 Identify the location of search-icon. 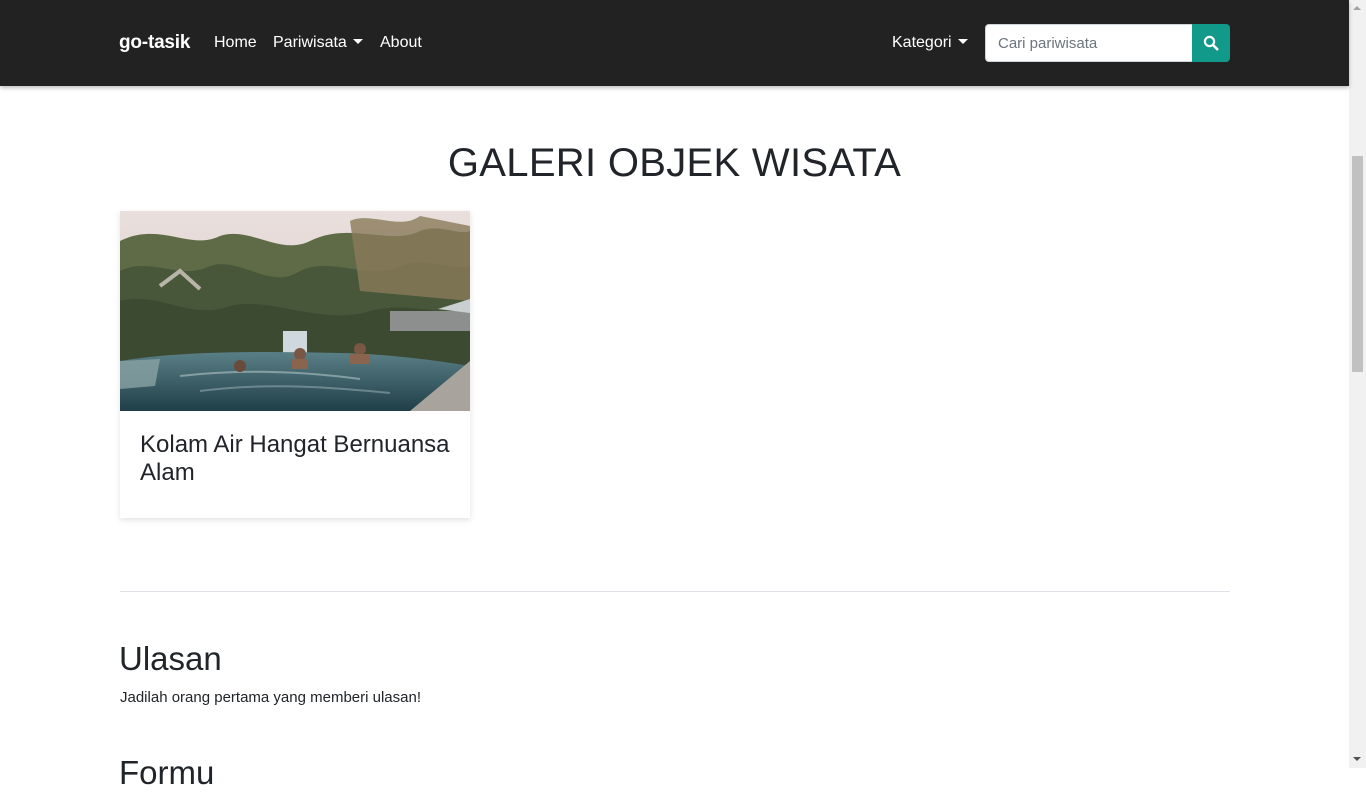
(1211, 43).